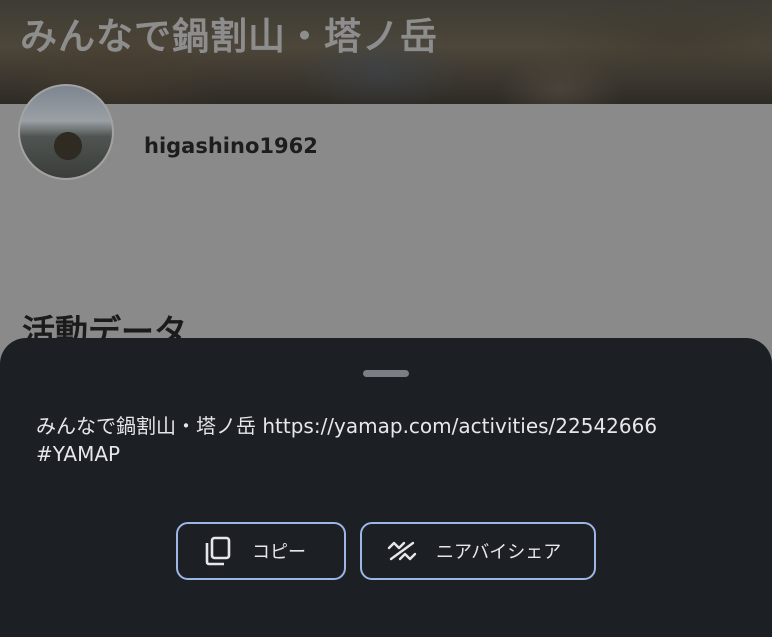  Describe the element at coordinates (499, 552) in the screenshot. I see `nearby-share-button-label: ニアバイシェア` at that location.